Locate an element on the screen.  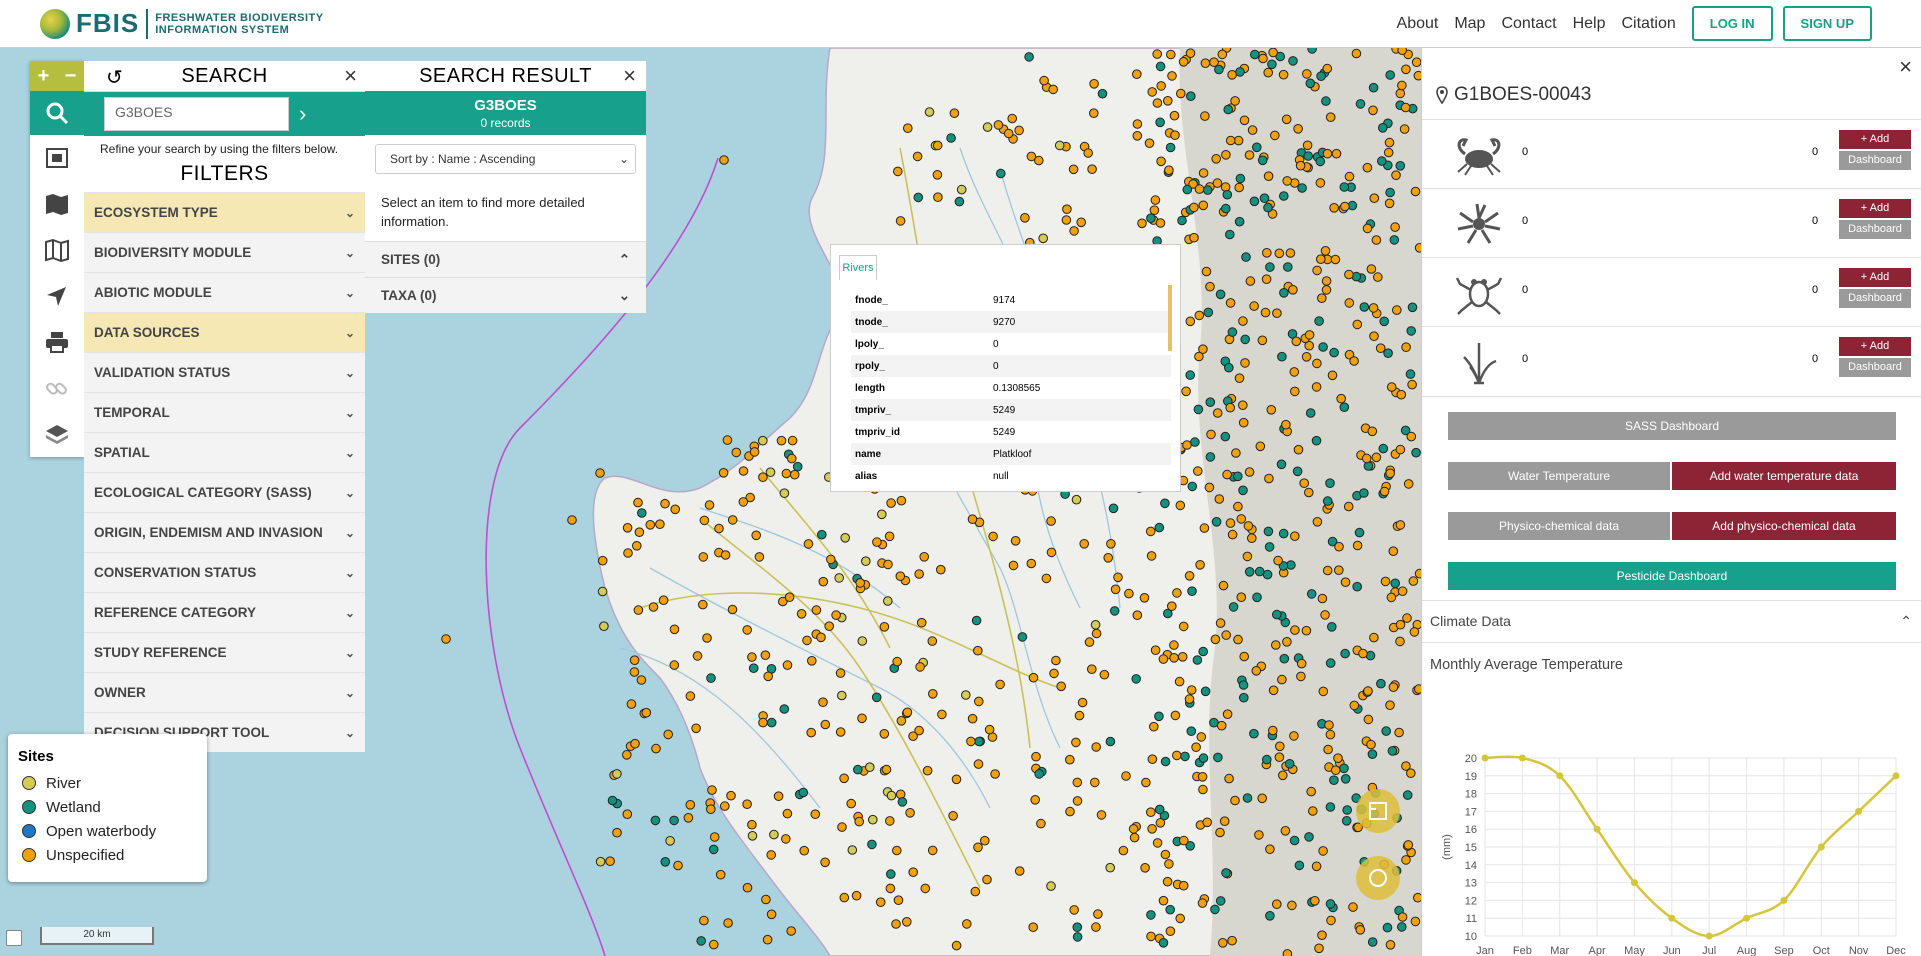
sass-dashboard-button: SASS Dashboard is located at coordinates (1672, 426).